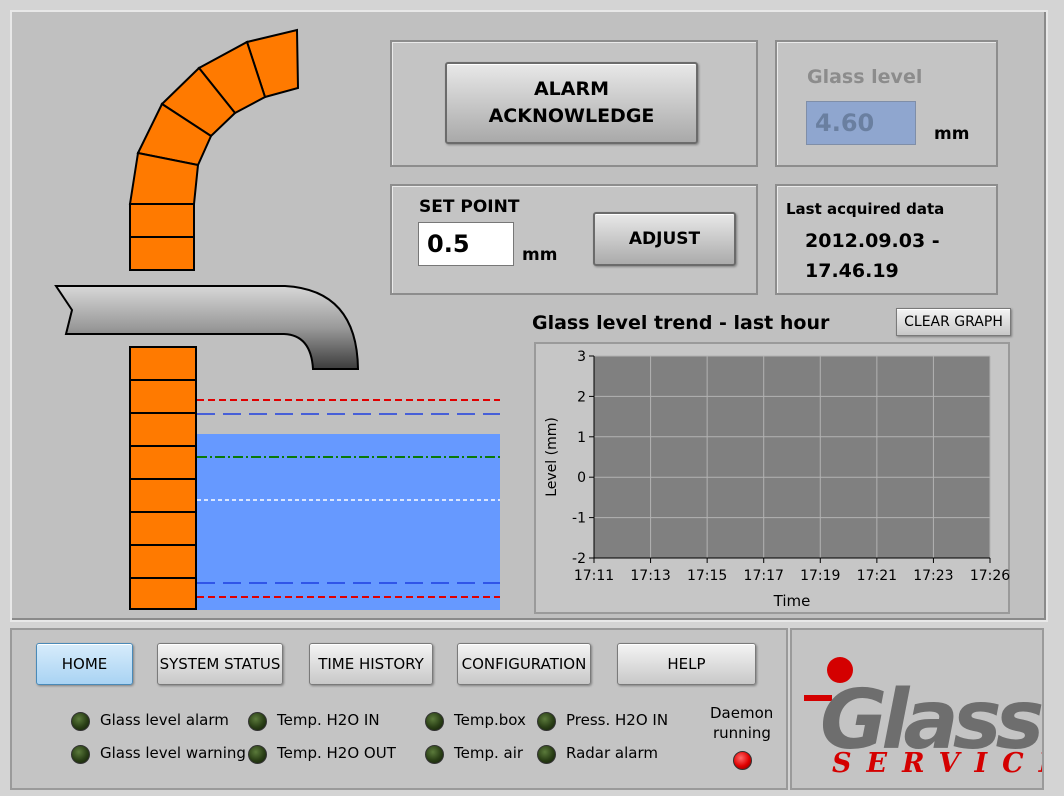 The height and width of the screenshot is (796, 1064). Describe the element at coordinates (650, 576) in the screenshot. I see `x-tick-label: 17:13` at that location.